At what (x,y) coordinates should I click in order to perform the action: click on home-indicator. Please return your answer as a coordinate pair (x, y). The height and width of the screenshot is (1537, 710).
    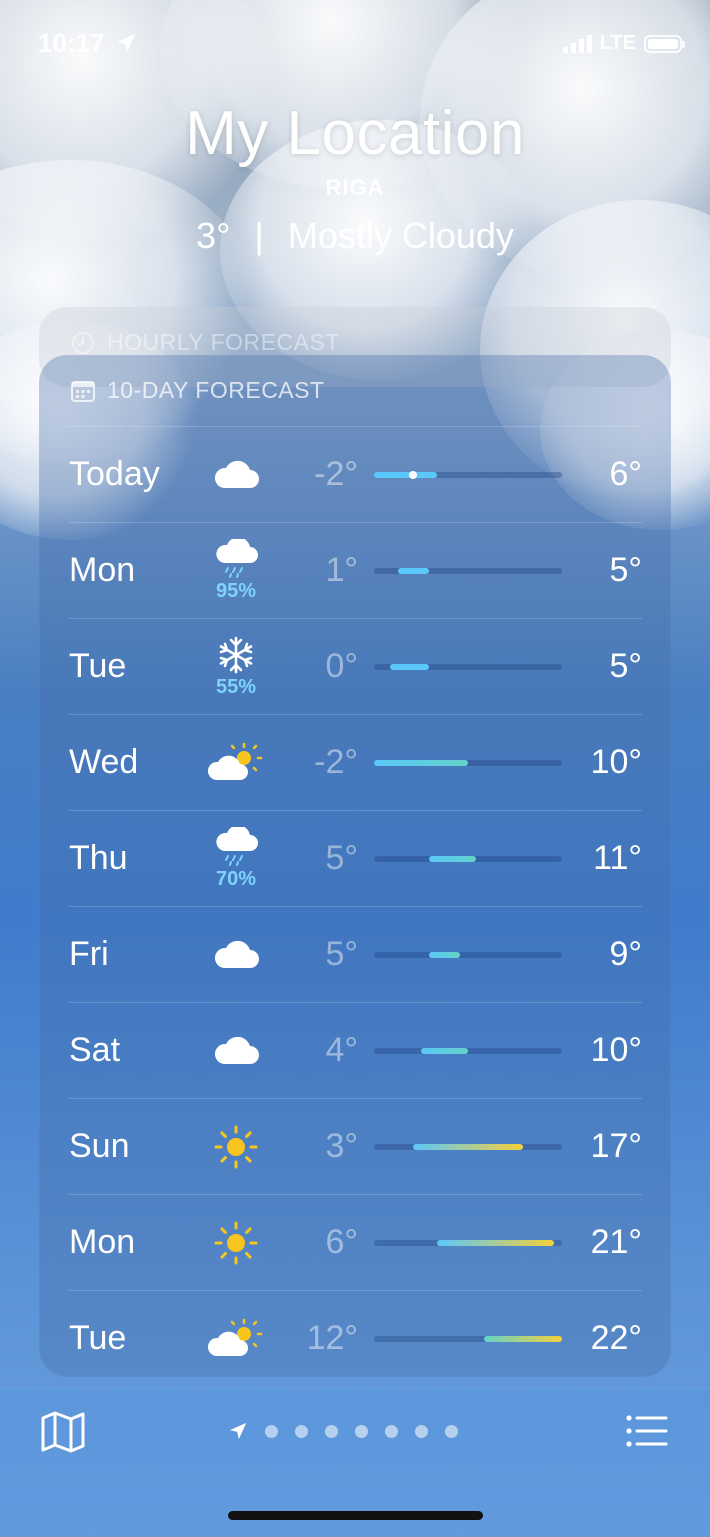
    Looking at the image, I should click on (355, 1515).